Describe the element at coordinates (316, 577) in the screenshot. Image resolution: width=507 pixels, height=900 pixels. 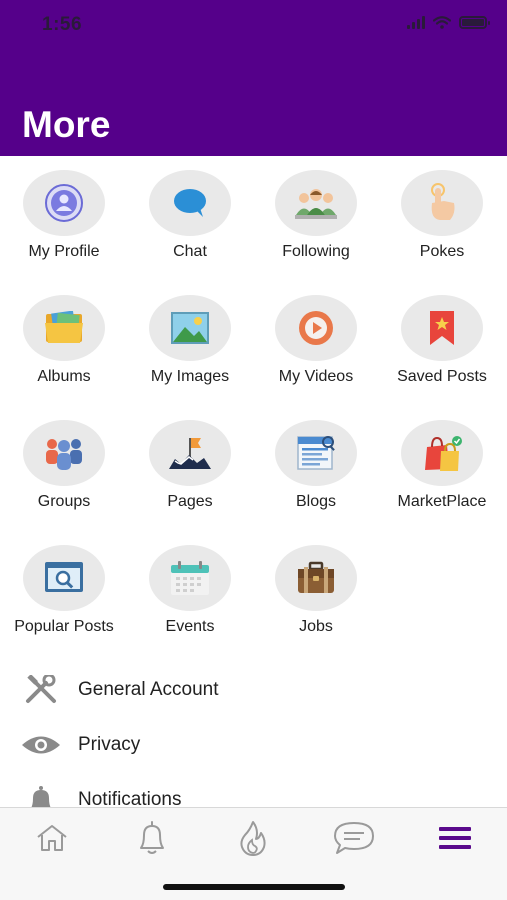
I see `briefcase-icon` at that location.